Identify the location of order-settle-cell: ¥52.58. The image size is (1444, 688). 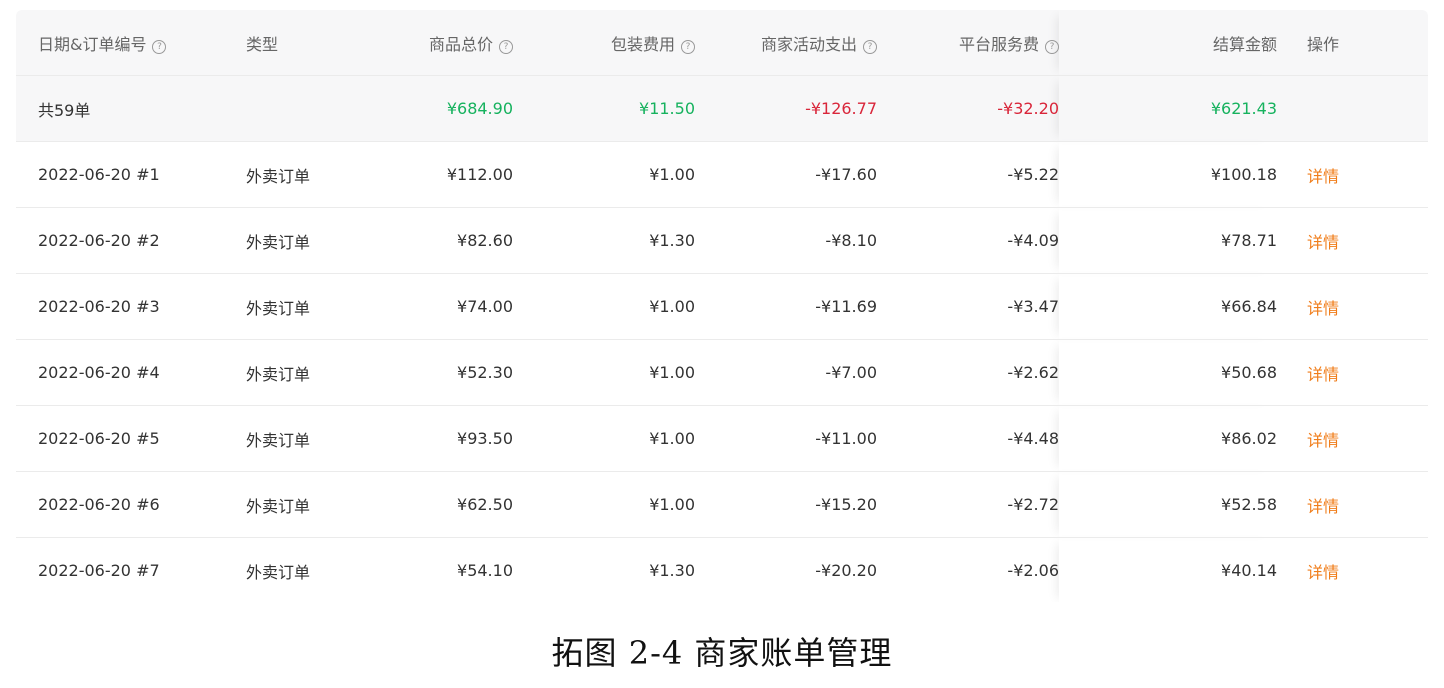
(1168, 504).